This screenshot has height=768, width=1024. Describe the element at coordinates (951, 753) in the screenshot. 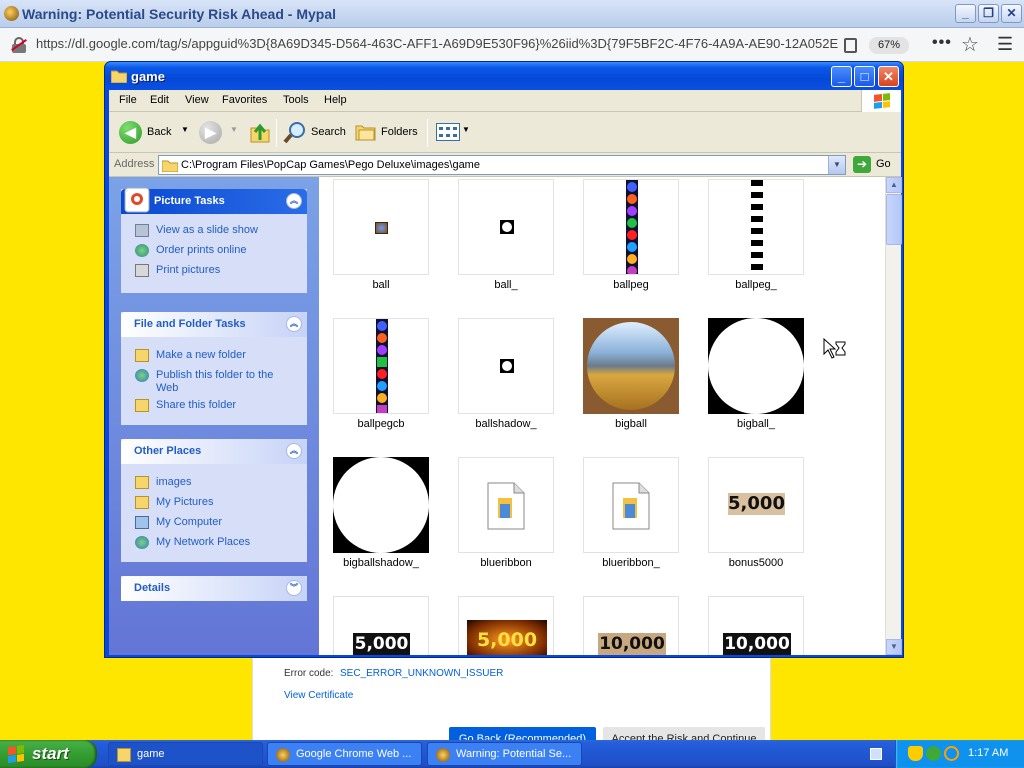

I see `search-tray-icon` at that location.